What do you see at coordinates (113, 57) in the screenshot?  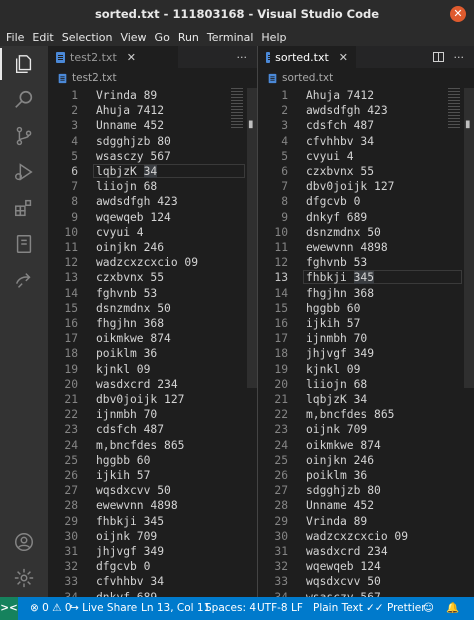 I see `tab-test2: test2.txt ✕` at bounding box center [113, 57].